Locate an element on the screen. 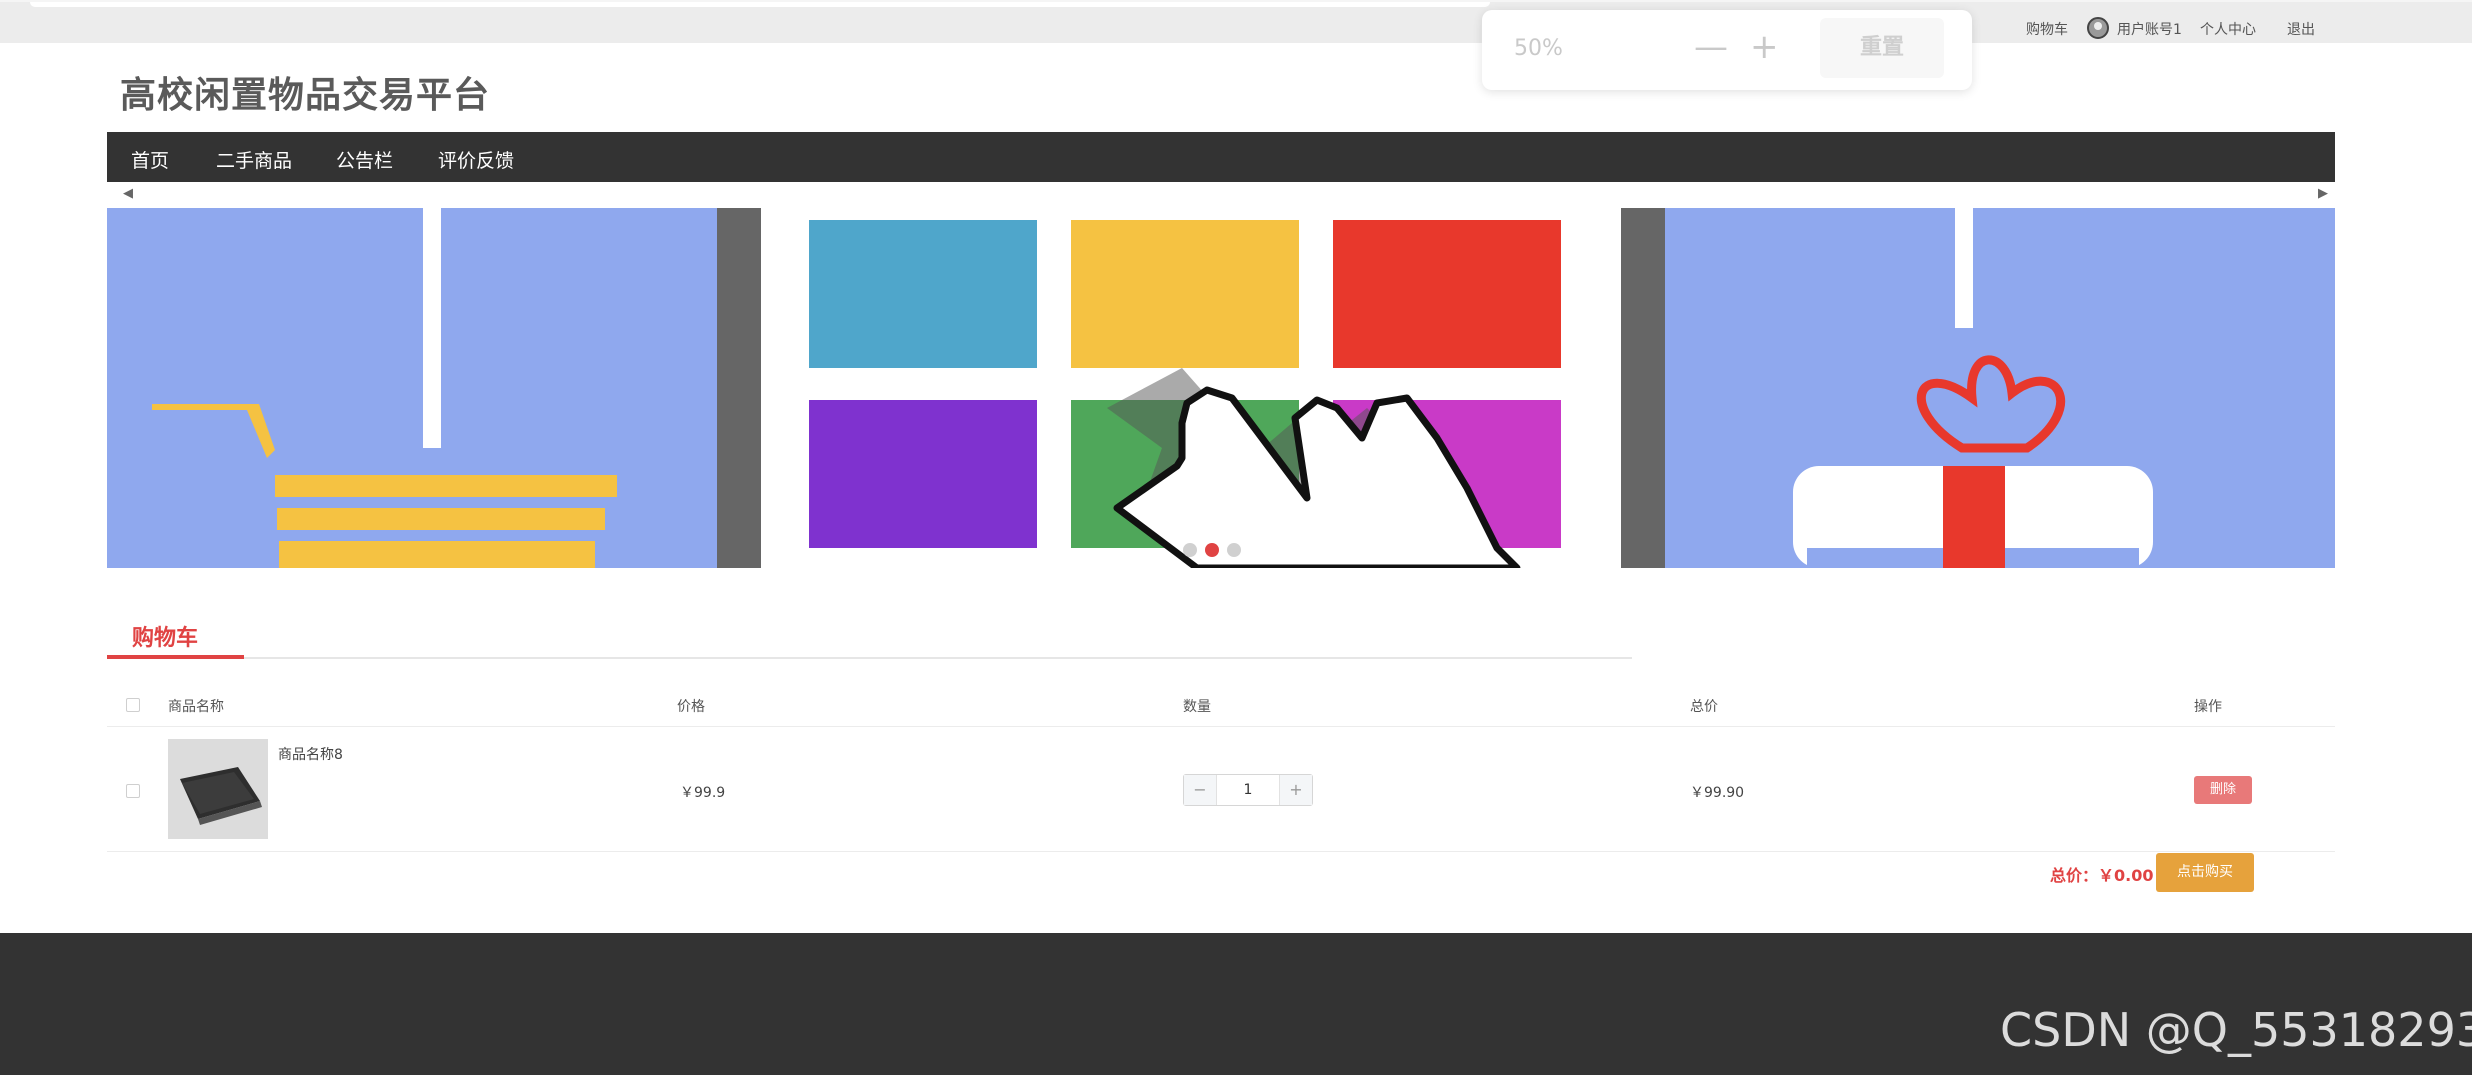  csdn-watermark: CSDN @Q_55318293 is located at coordinates (2236, 1030).